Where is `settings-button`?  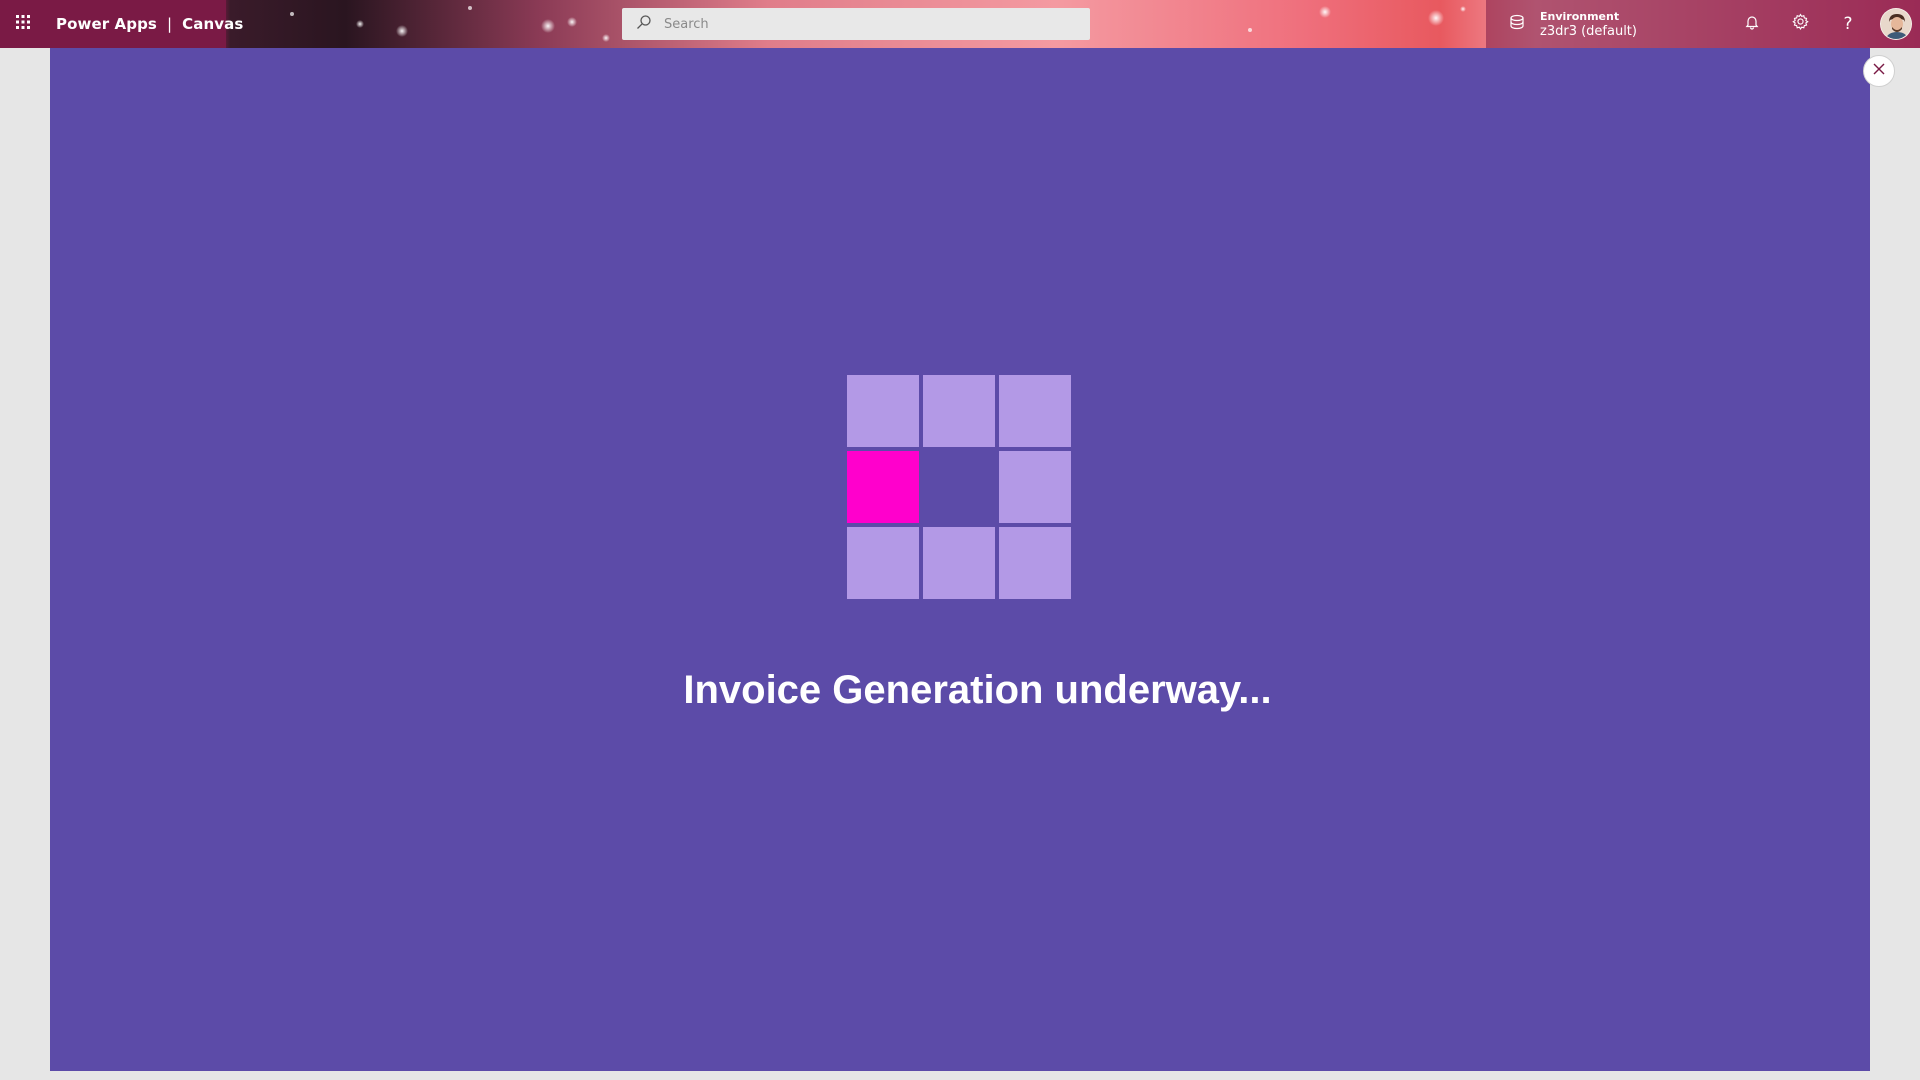 settings-button is located at coordinates (1800, 24).